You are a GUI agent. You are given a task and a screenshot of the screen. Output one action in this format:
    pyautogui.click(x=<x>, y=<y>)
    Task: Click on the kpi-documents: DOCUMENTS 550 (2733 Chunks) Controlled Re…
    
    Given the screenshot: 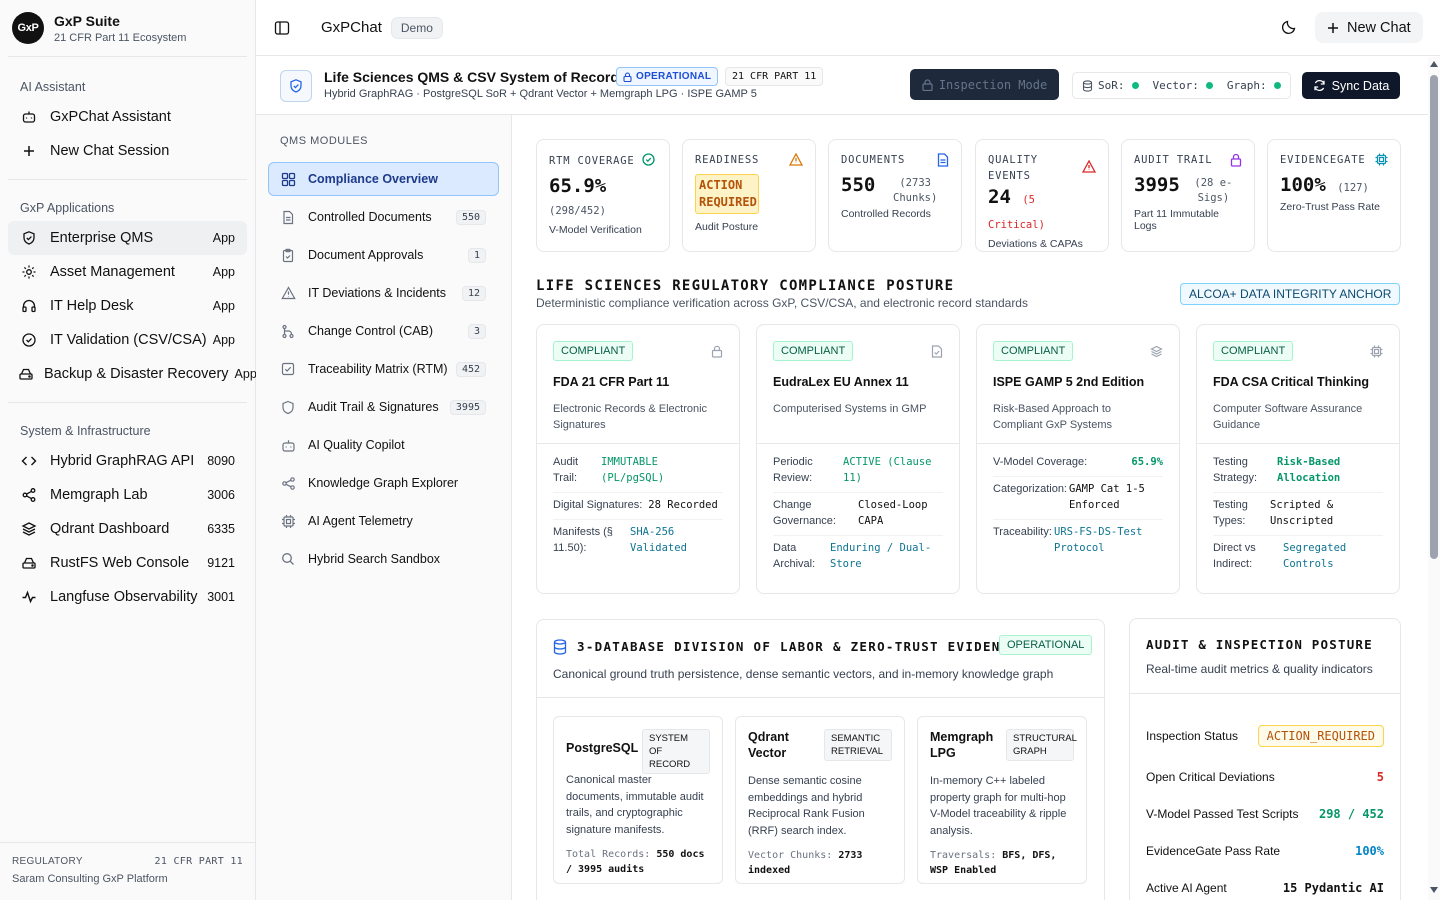 What is the action you would take?
    pyautogui.click(x=895, y=195)
    